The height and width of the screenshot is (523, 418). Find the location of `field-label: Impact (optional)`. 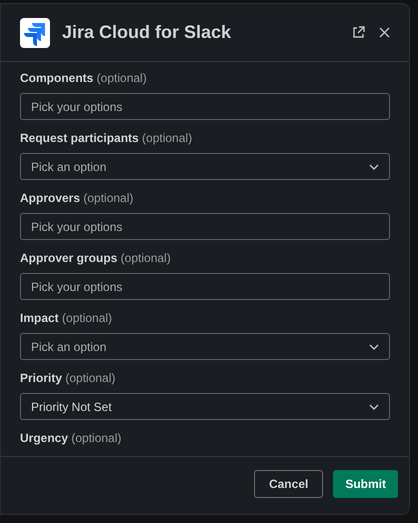

field-label: Impact (optional) is located at coordinates (67, 318).